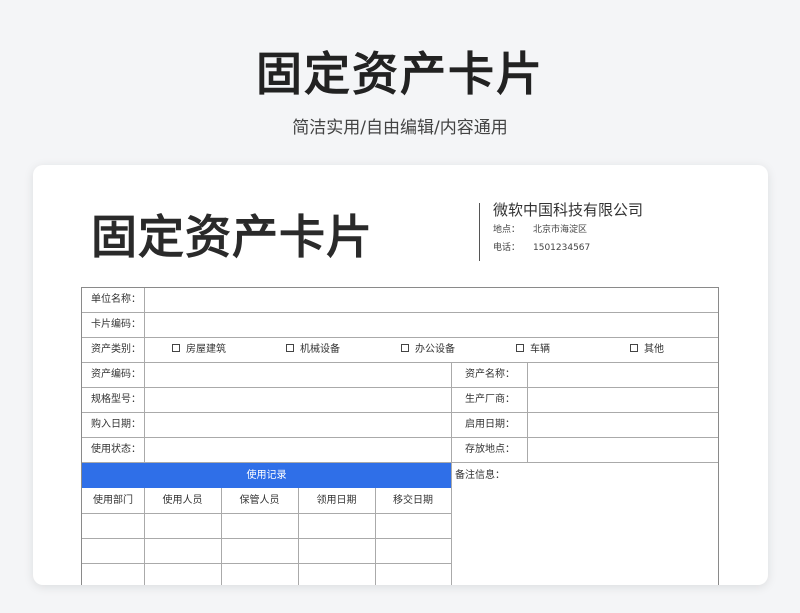 The image size is (800, 613). What do you see at coordinates (116, 424) in the screenshot?
I see `purchase-date-label: 购入日期：` at bounding box center [116, 424].